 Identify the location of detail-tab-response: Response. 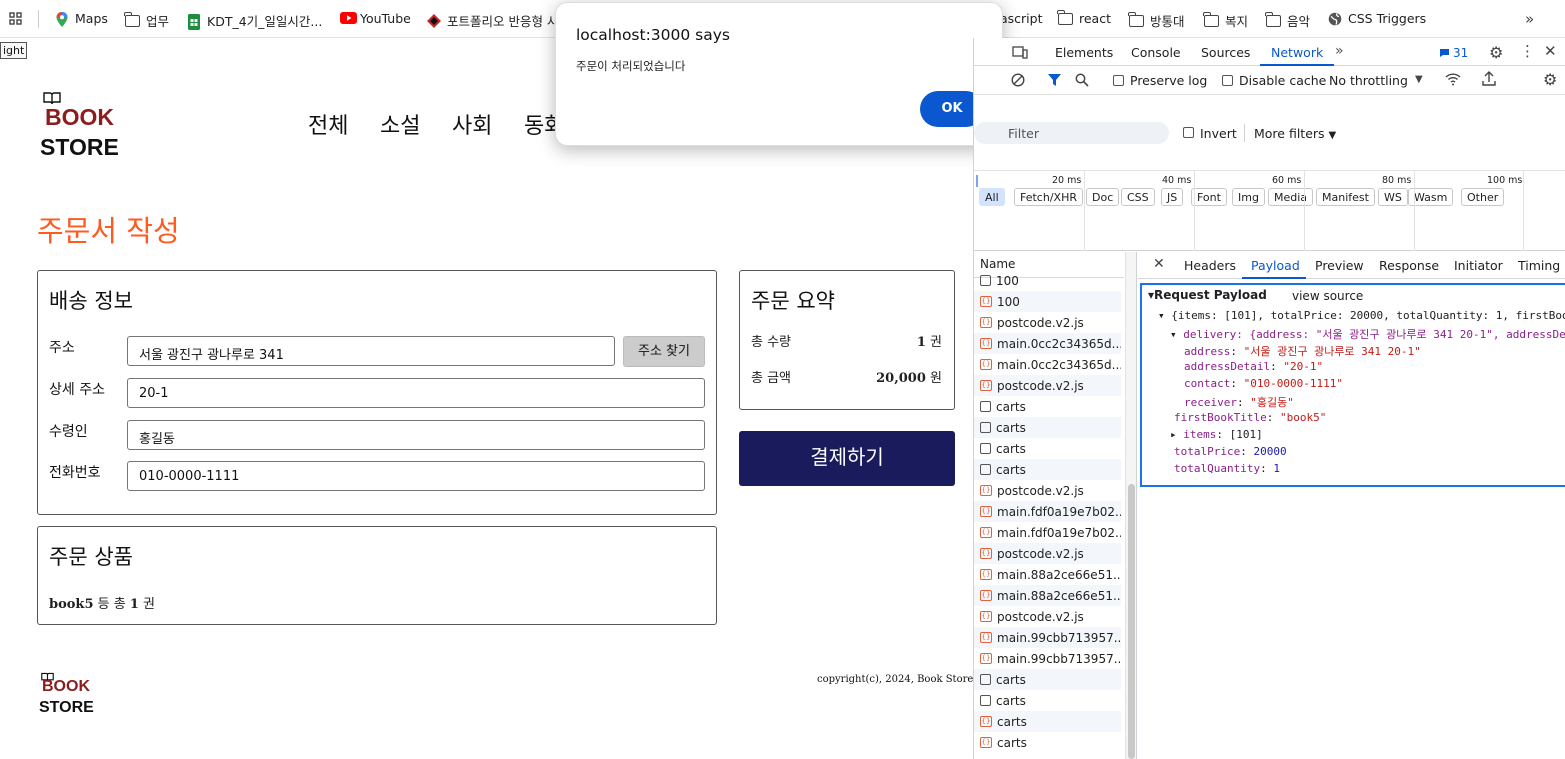
(1409, 265).